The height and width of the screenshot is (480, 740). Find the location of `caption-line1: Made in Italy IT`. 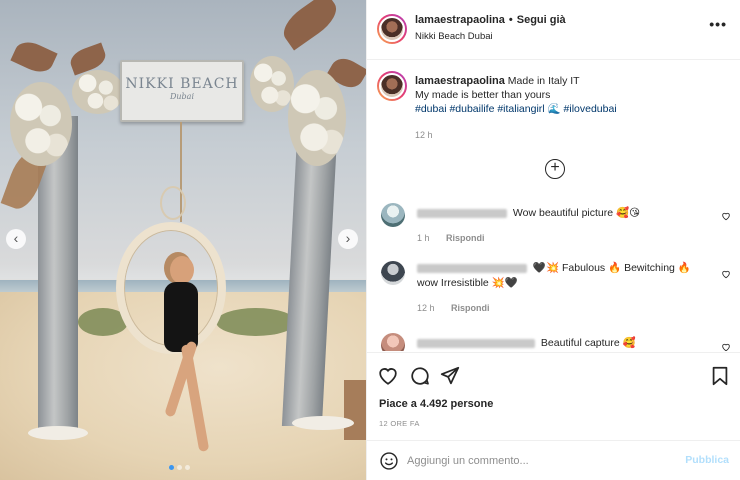

caption-line1: Made in Italy IT is located at coordinates (543, 81).